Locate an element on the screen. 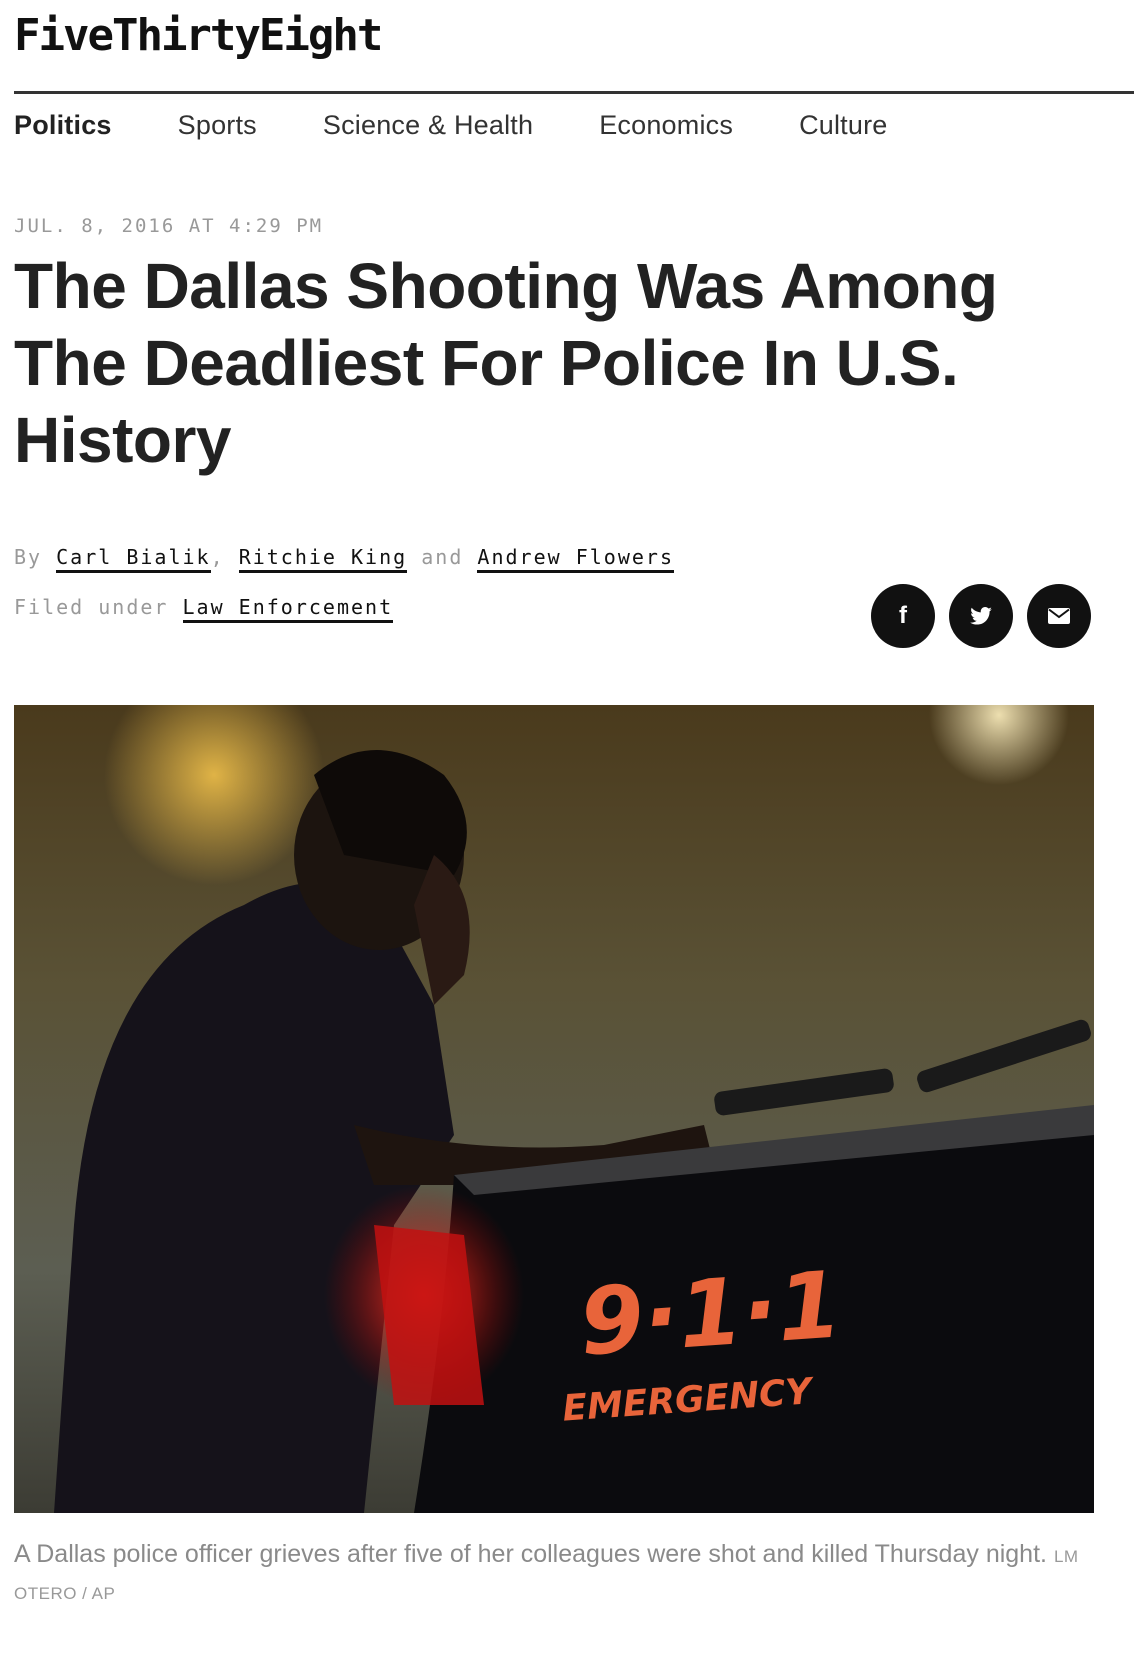  byline-comma: , is located at coordinates (217, 557).